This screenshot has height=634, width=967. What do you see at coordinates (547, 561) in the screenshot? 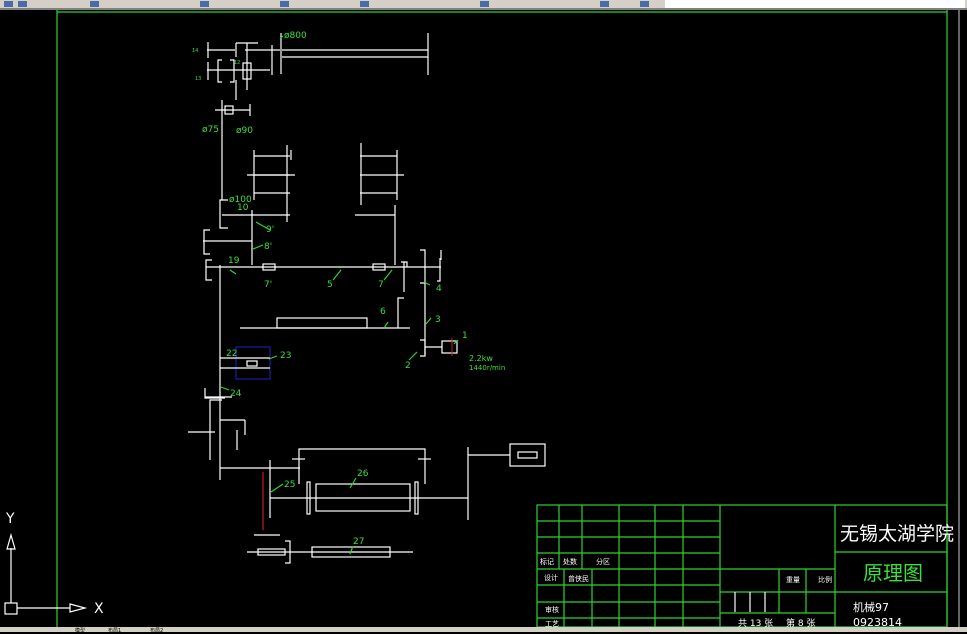
I see `header-mark: 标记` at bounding box center [547, 561].